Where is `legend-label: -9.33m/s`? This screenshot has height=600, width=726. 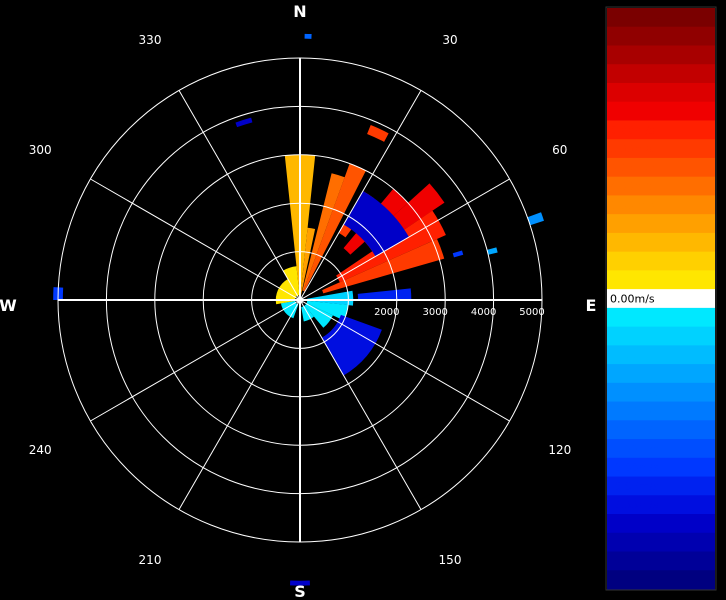
legend-label: -9.33m/s is located at coordinates (634, 561).